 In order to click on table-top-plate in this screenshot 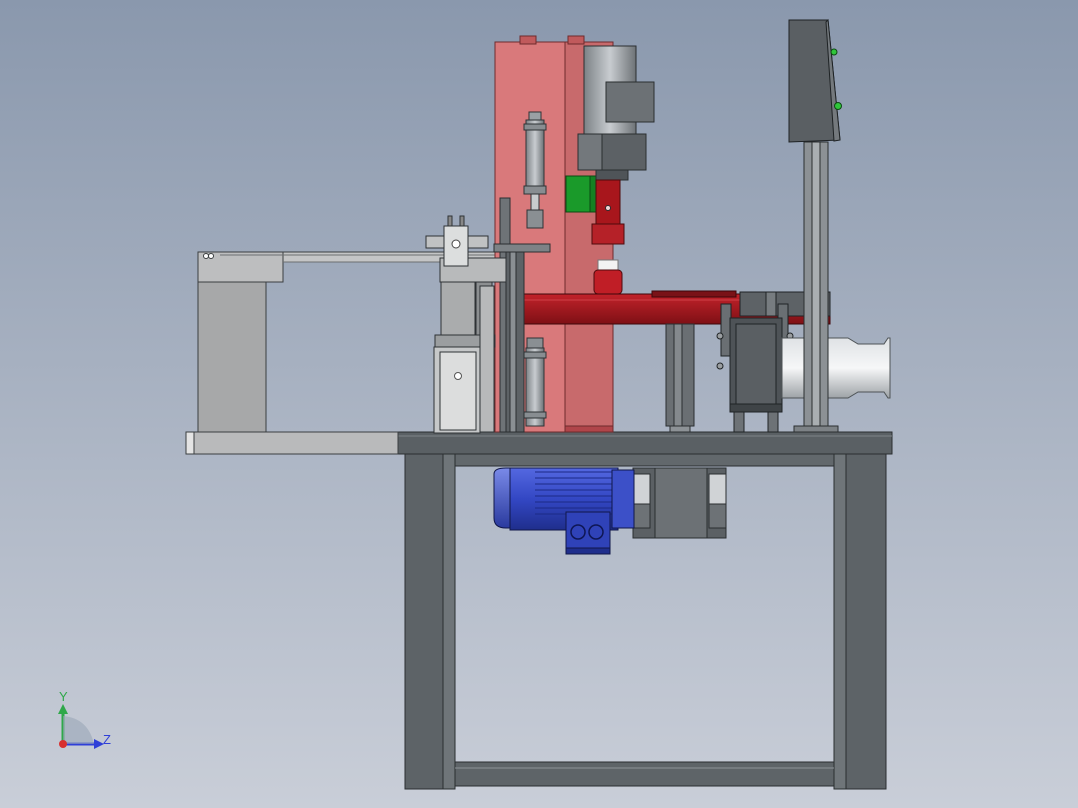, I will do `click(645, 443)`.